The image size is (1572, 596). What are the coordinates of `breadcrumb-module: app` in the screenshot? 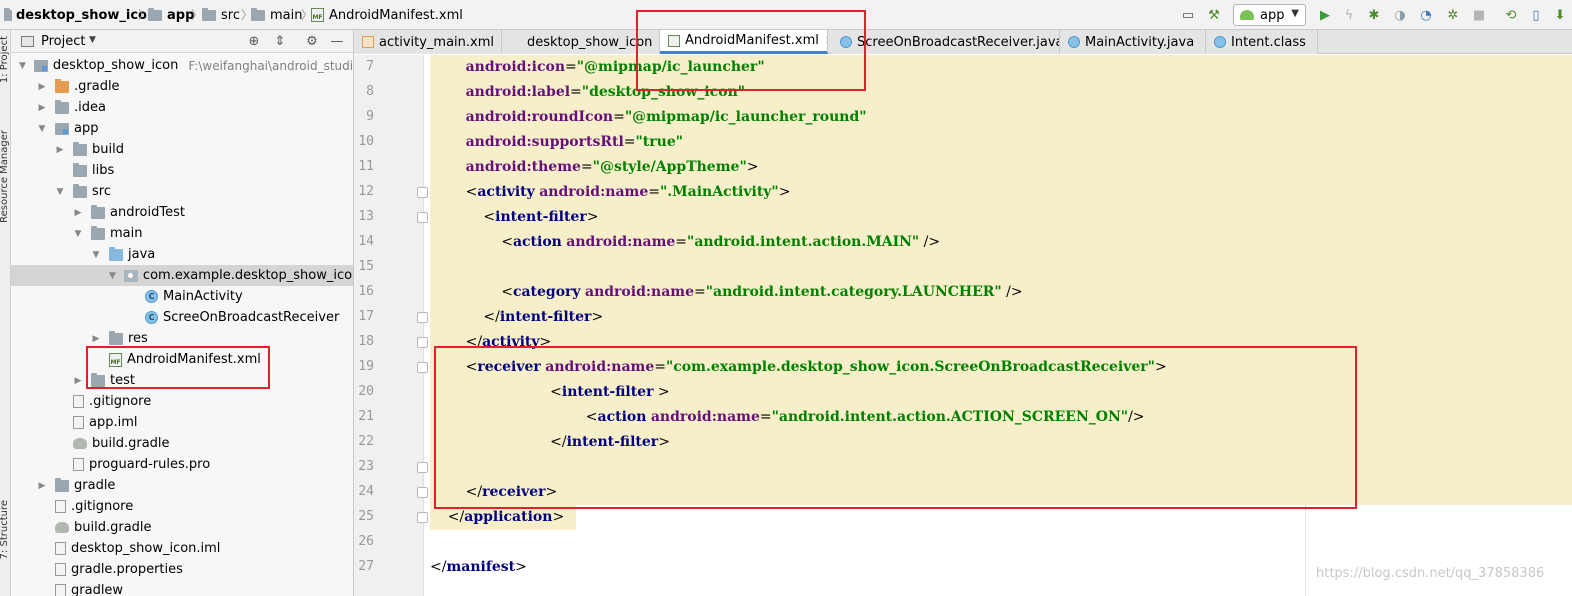 It's located at (171, 15).